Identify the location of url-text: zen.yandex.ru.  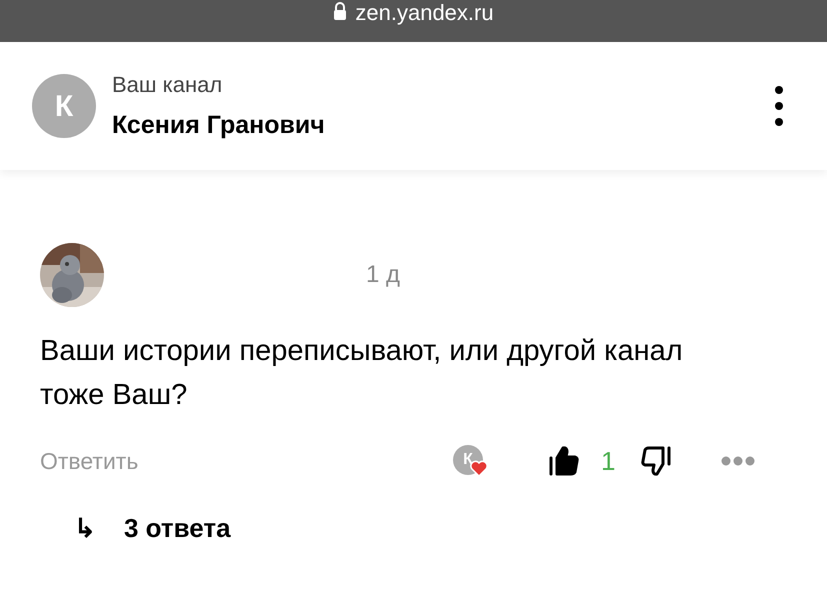
(424, 13).